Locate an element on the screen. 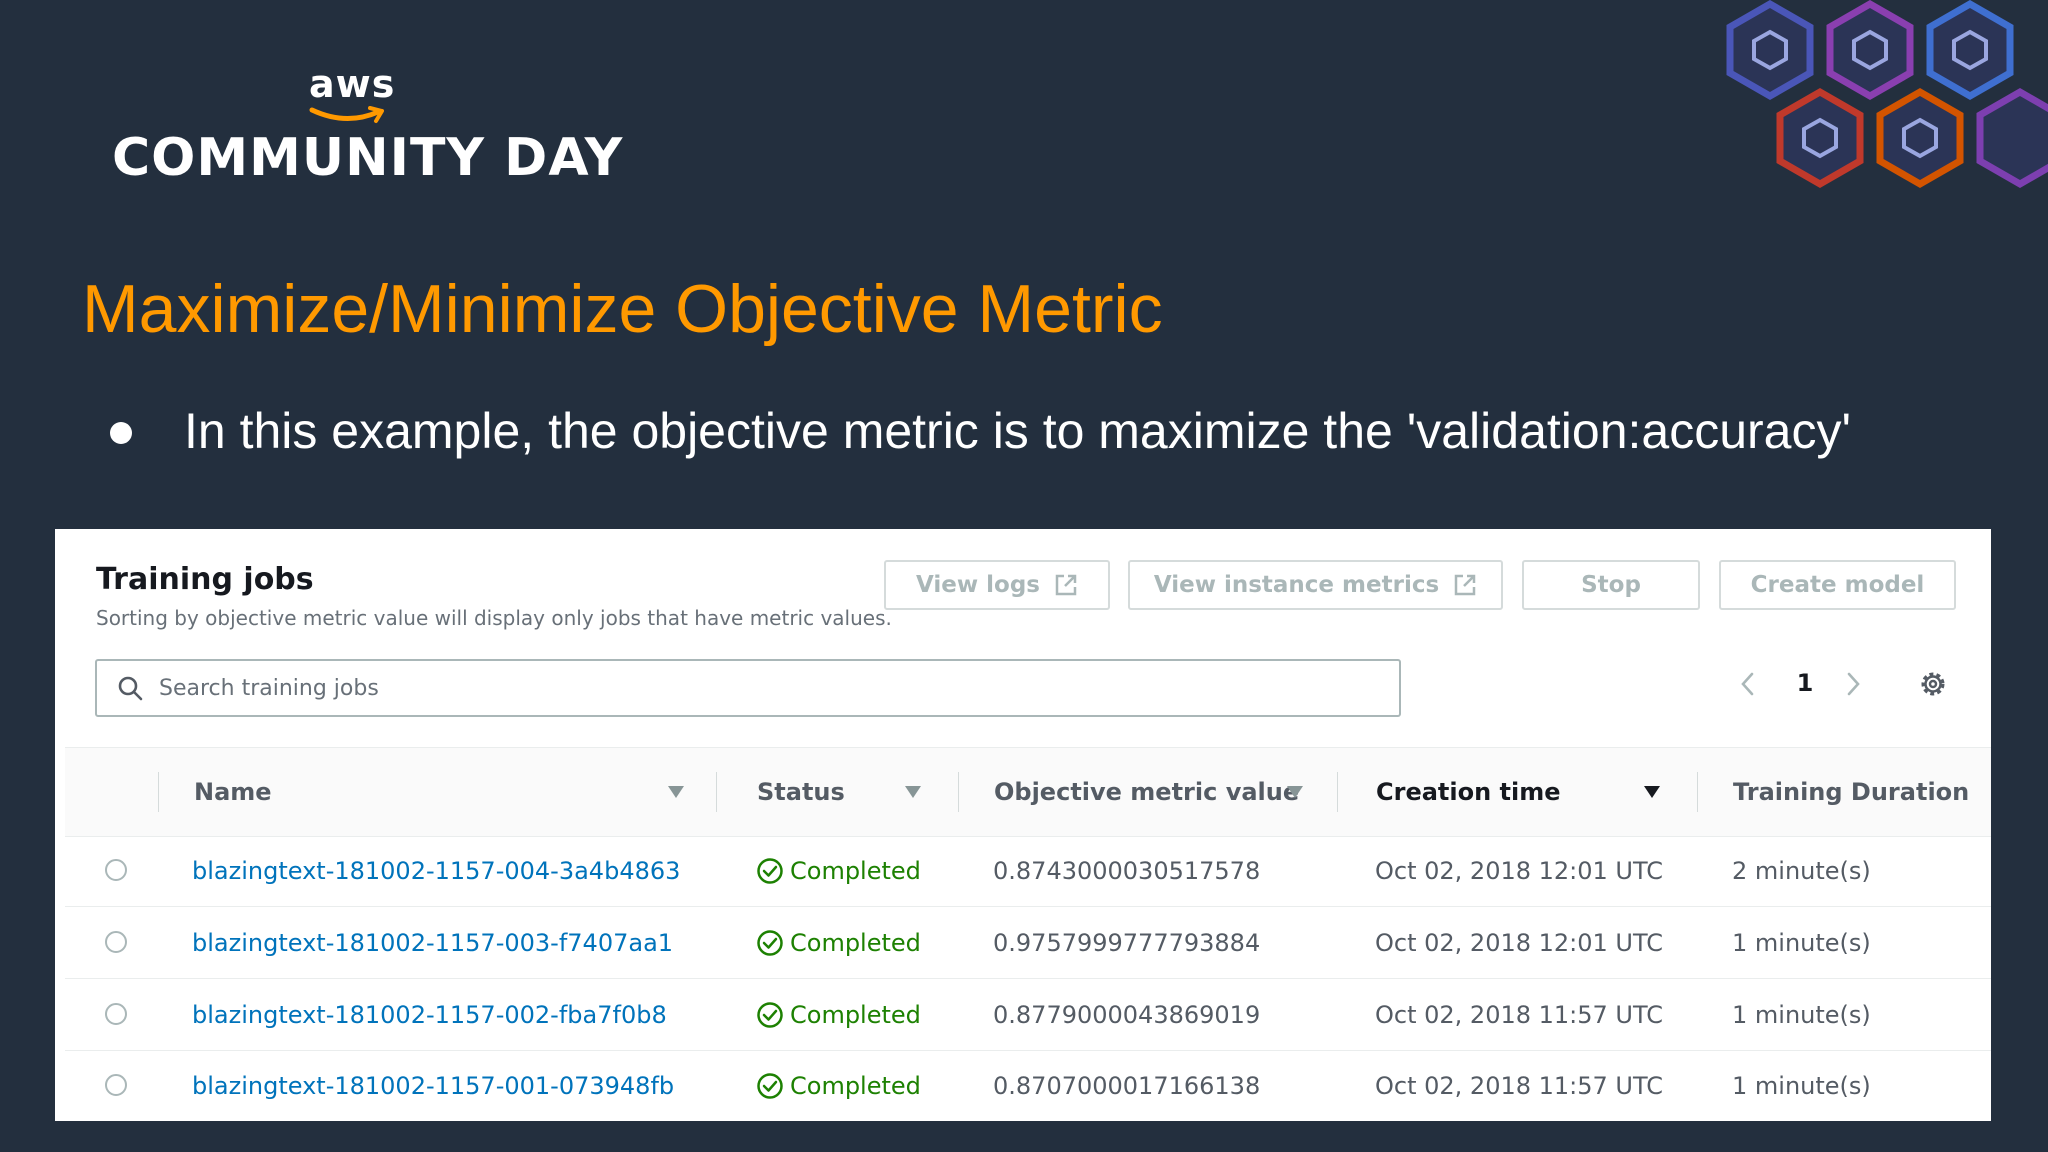  next-page-icon is located at coordinates (1853, 686).